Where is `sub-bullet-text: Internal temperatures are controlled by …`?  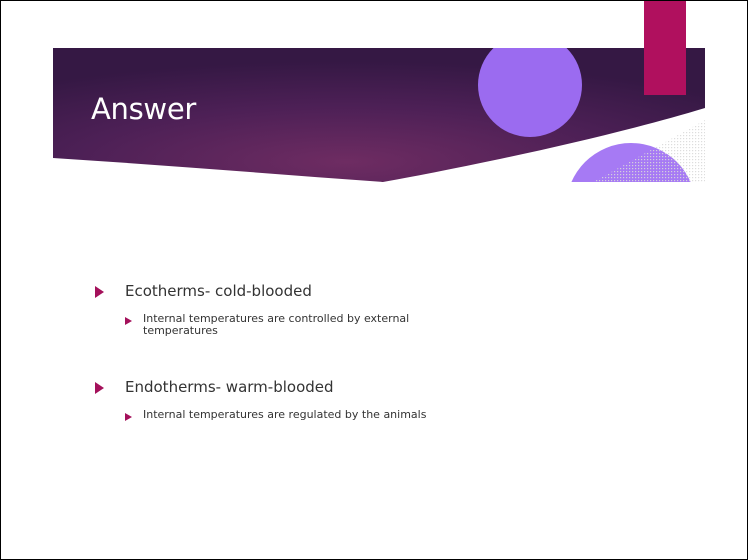 sub-bullet-text: Internal temperatures are controlled by … is located at coordinates (276, 324).